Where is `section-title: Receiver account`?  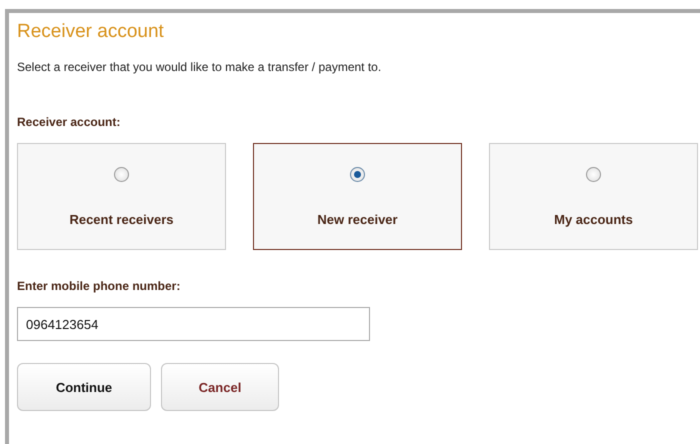 section-title: Receiver account is located at coordinates (91, 32).